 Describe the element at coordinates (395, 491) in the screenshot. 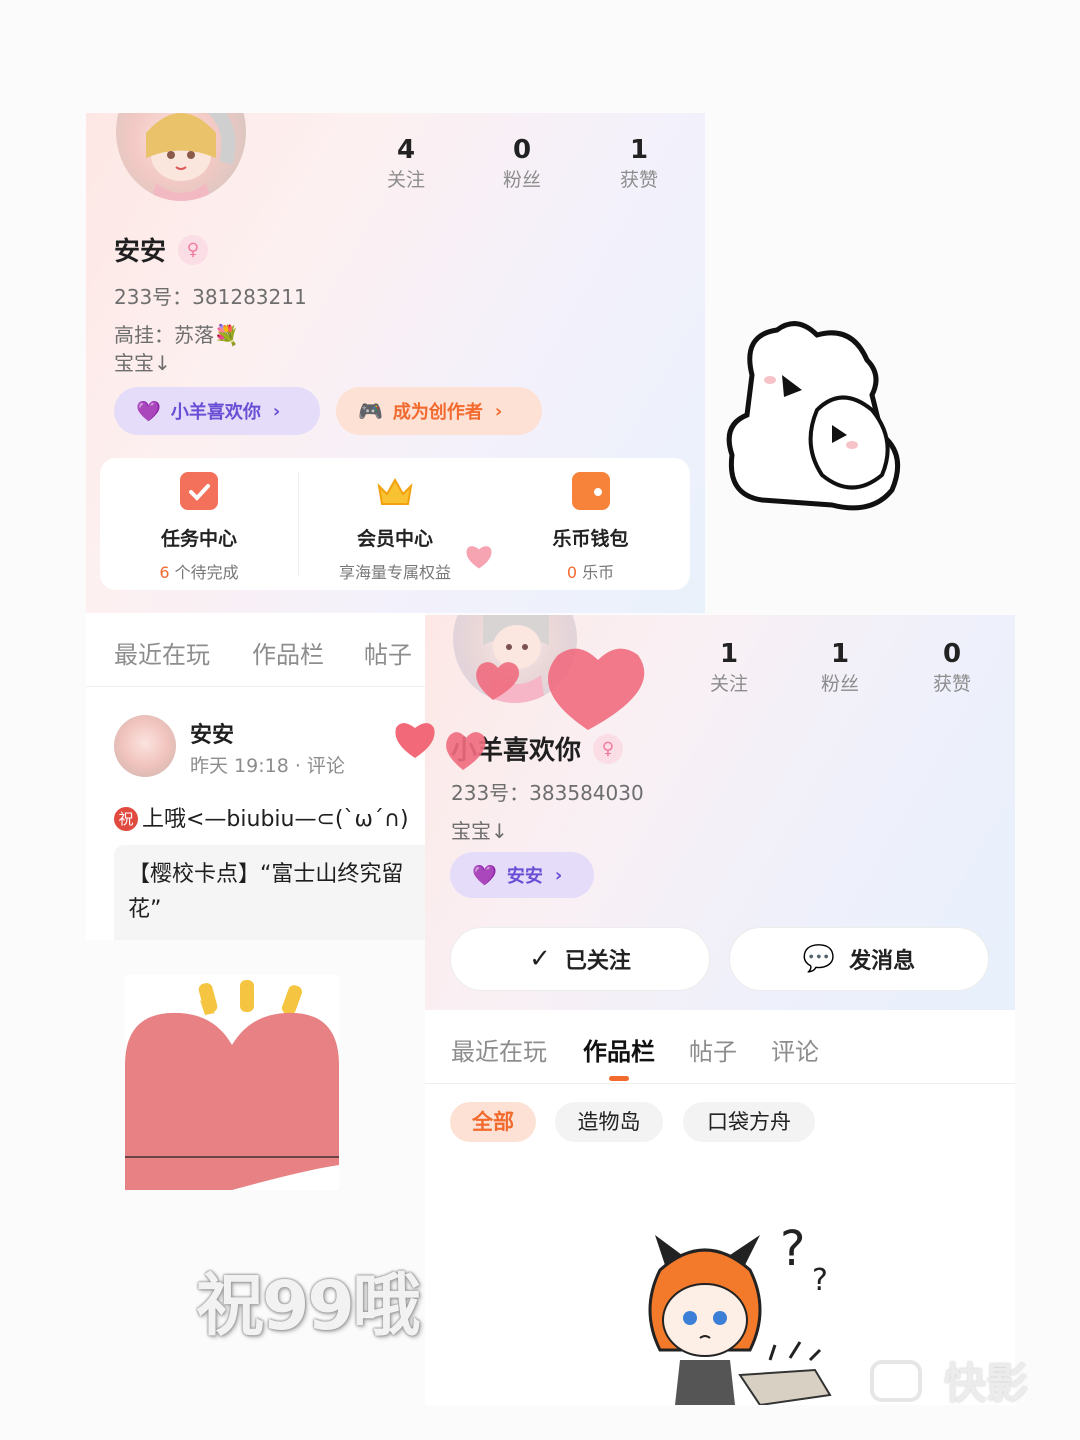

I see `crown-icon` at that location.